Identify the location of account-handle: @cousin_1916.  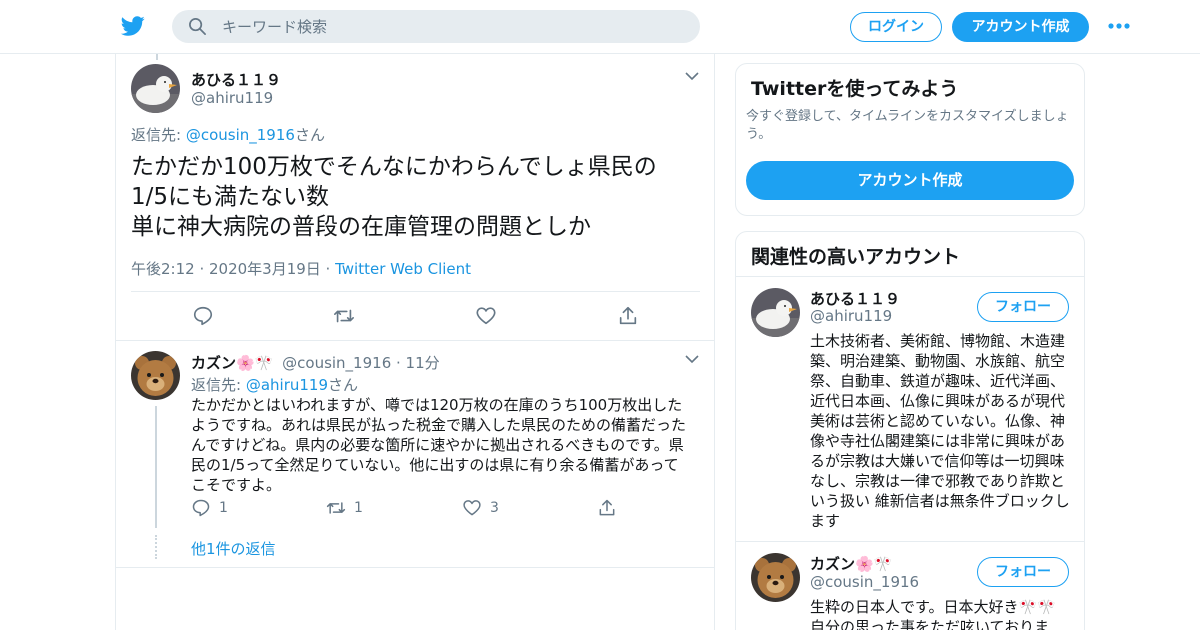
(864, 582).